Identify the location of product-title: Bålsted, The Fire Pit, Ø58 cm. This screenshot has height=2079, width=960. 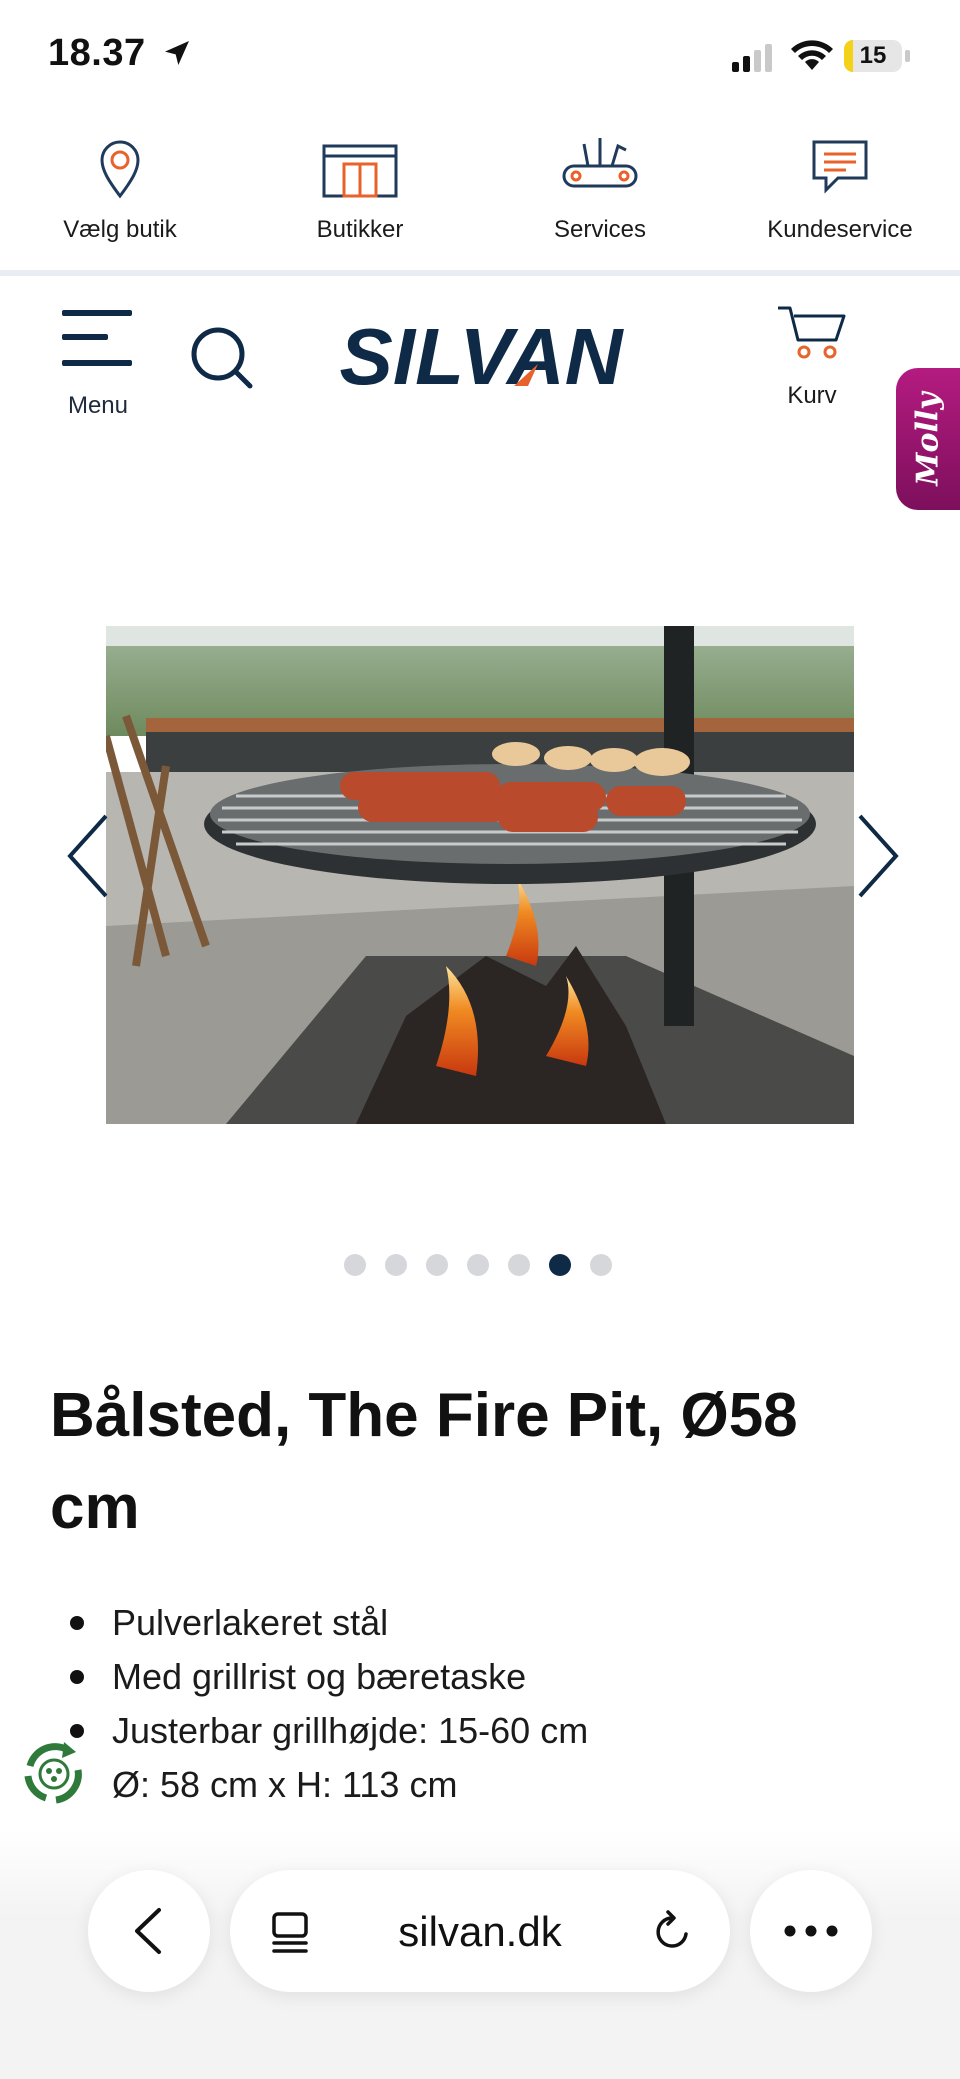
(424, 1461).